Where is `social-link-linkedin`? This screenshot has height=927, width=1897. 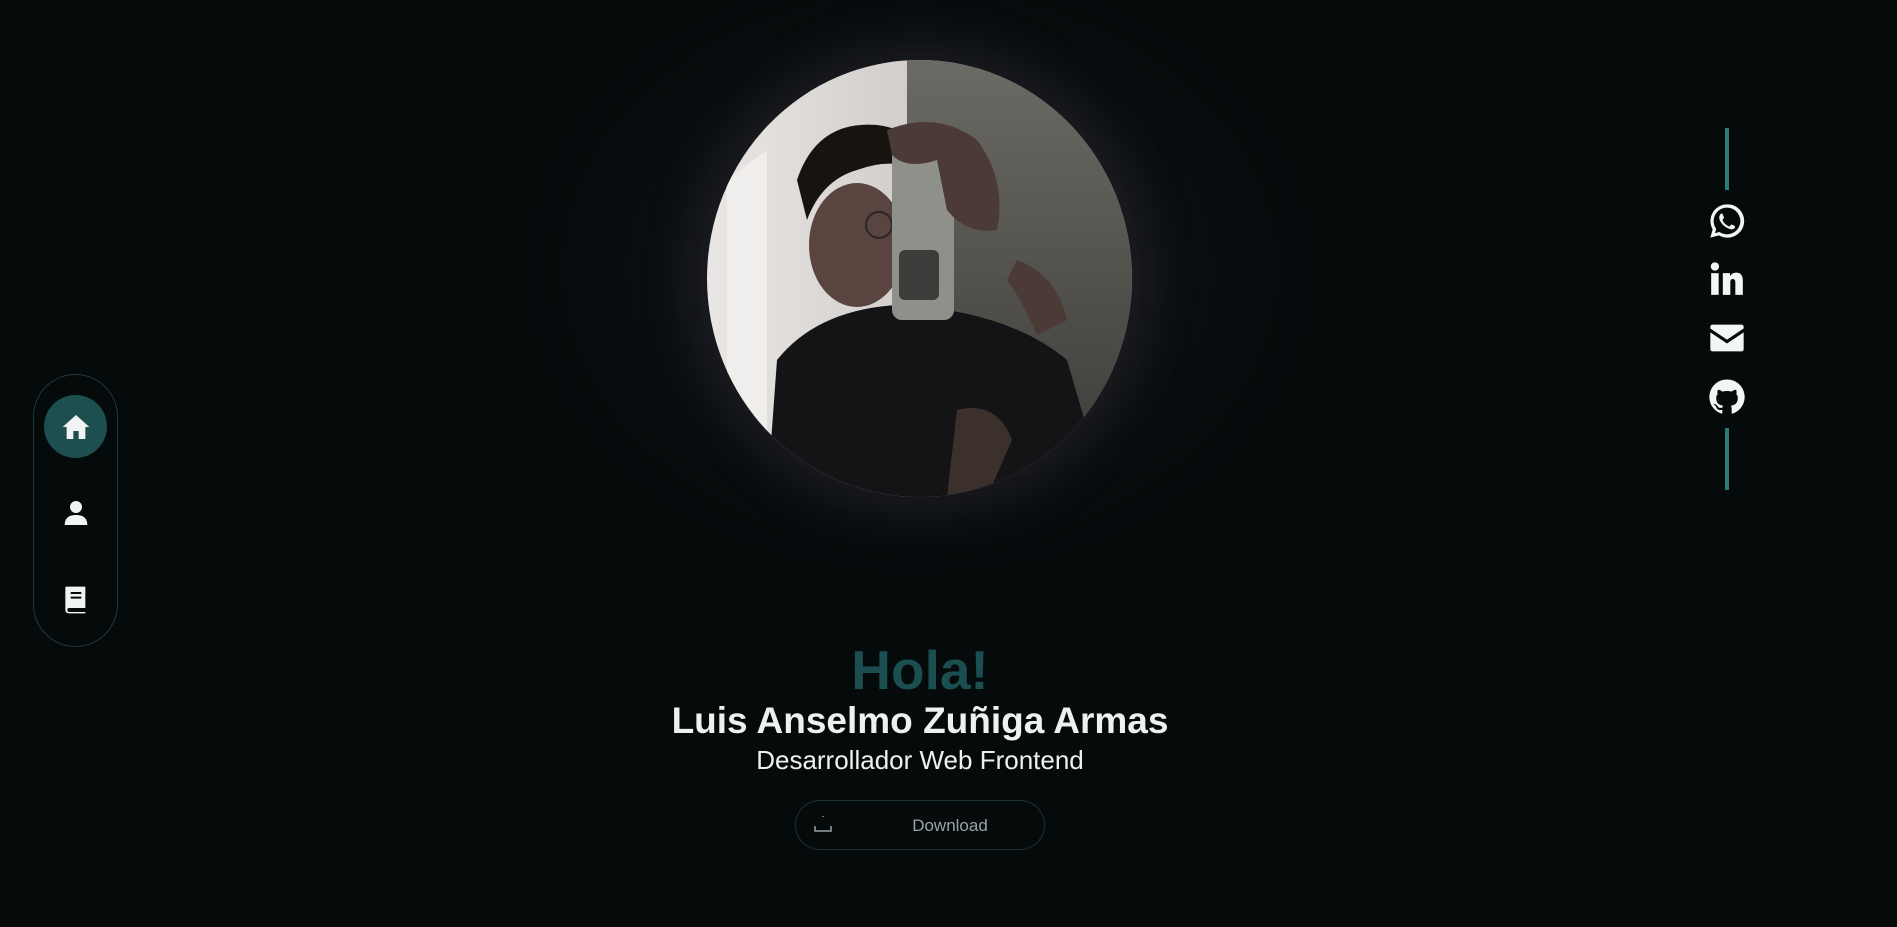
social-link-linkedin is located at coordinates (1727, 279).